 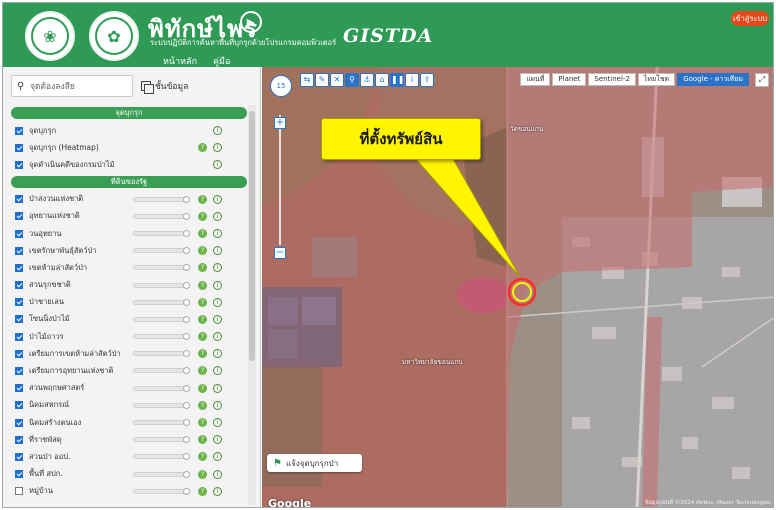 What do you see at coordinates (535, 79) in the screenshot?
I see `basemap-option: แผนที่` at bounding box center [535, 79].